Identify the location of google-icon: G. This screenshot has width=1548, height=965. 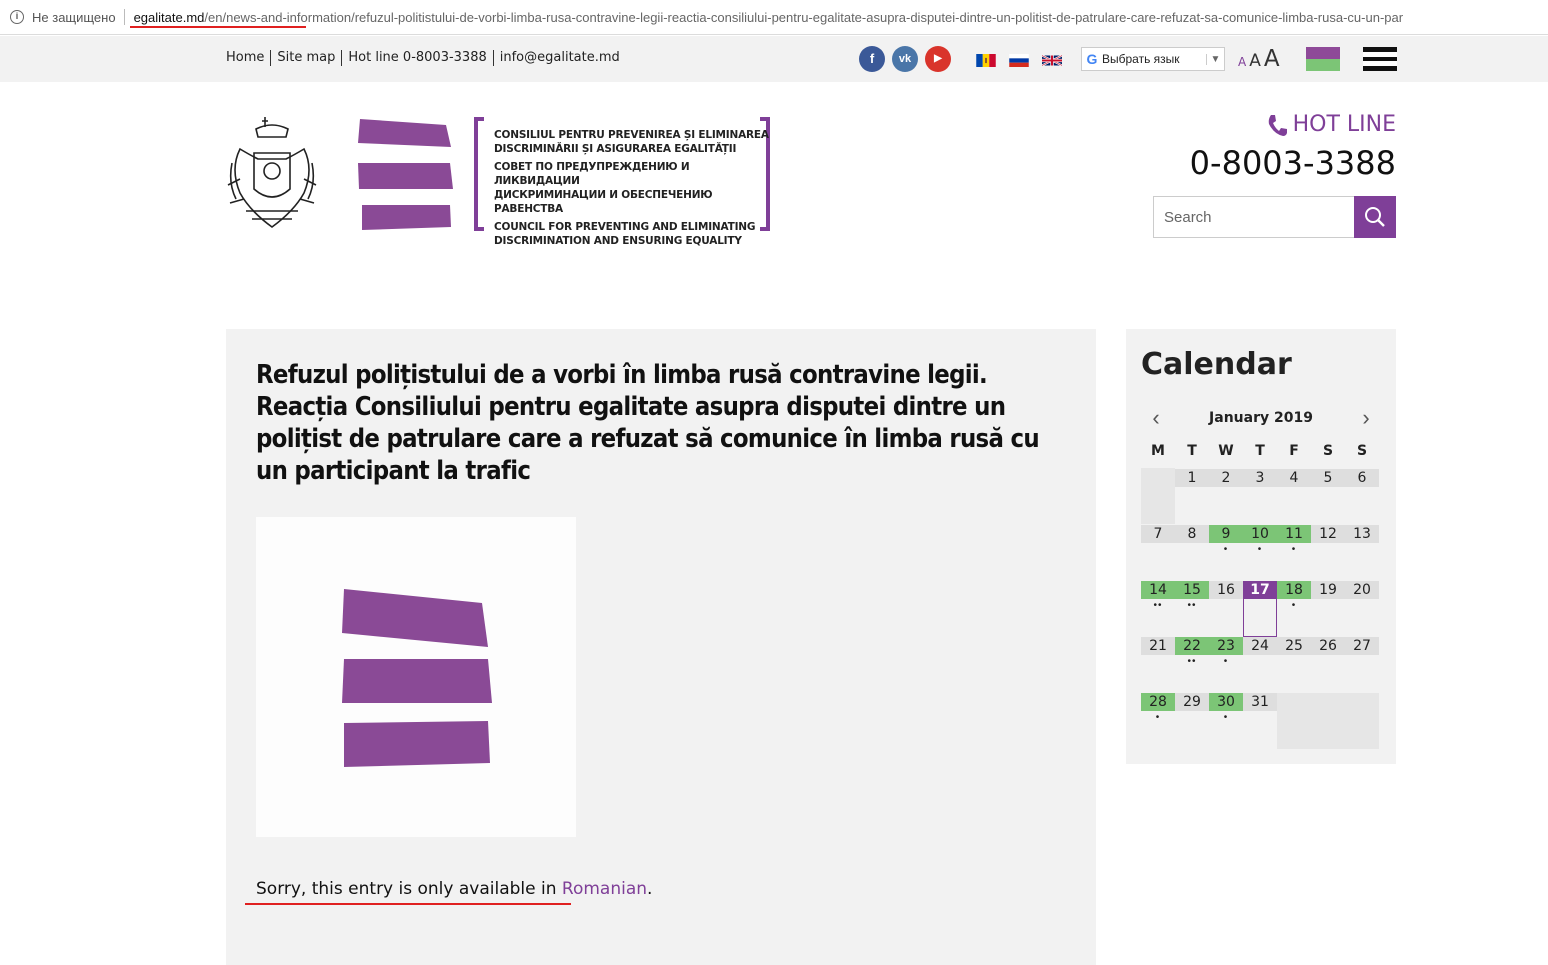
(1092, 59).